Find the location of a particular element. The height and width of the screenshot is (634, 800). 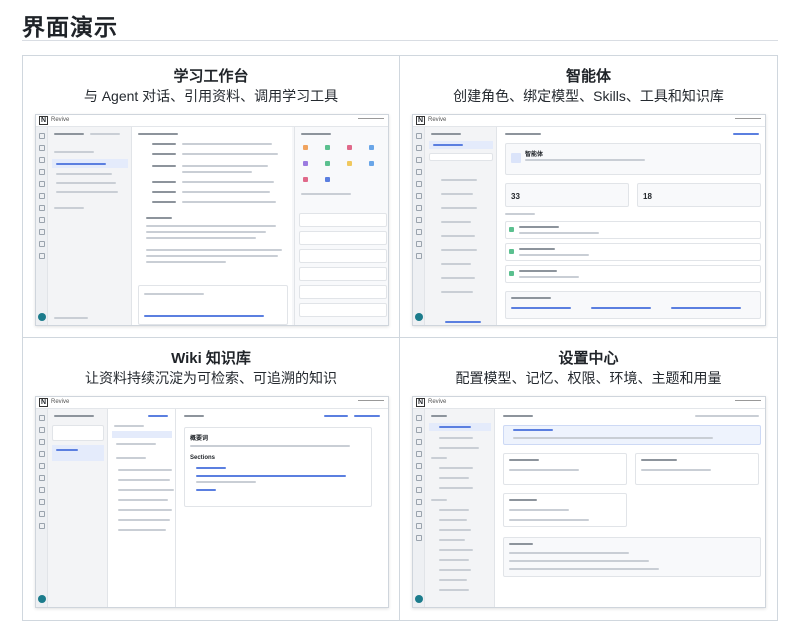

panel-title: 智能体 is located at coordinates (588, 76).